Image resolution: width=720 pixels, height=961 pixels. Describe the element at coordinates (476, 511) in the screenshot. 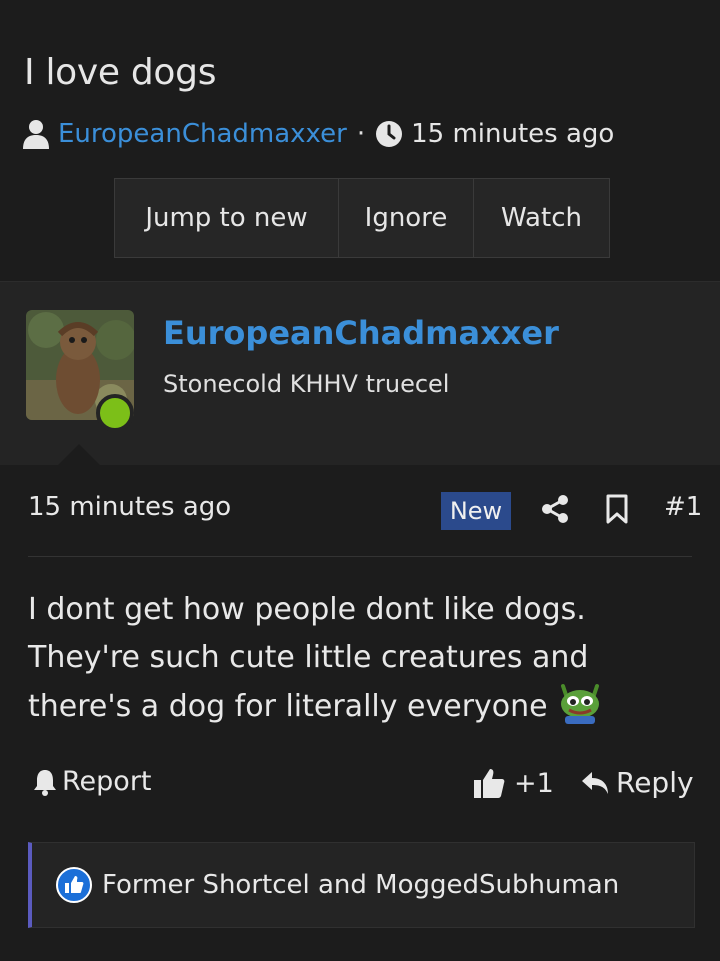

I see `new-badge: New` at that location.